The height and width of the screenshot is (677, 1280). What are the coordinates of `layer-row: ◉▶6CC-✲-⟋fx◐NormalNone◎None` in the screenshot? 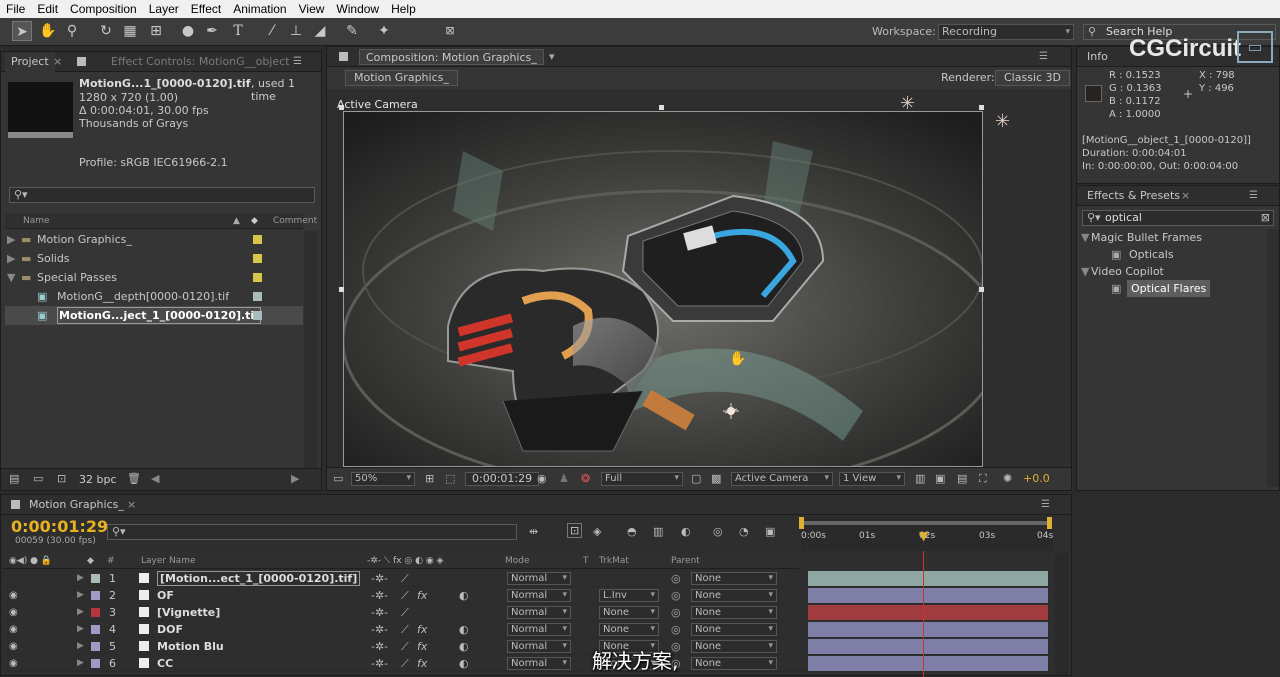 It's located at (528, 663).